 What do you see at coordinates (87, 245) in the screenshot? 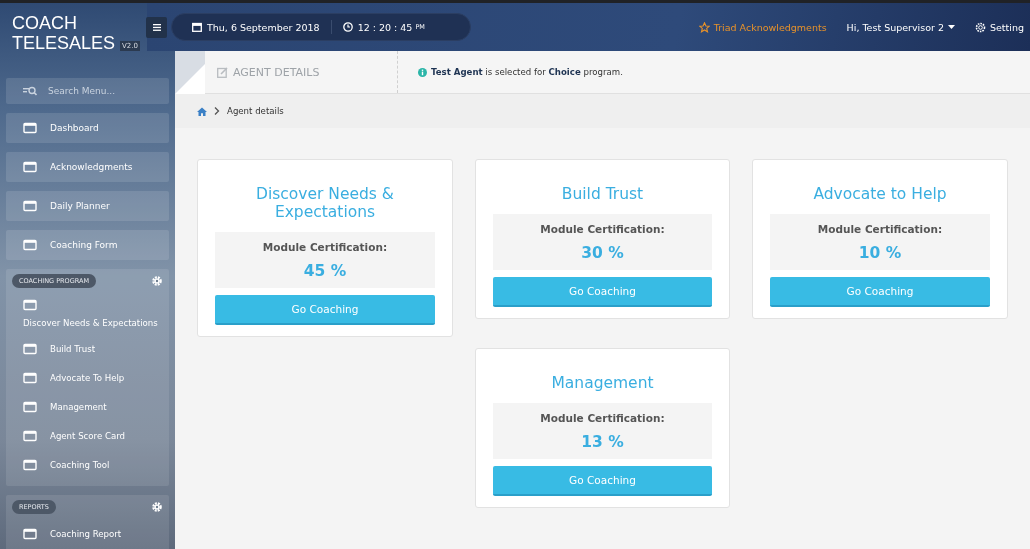
I see `sidebar-item: Coaching Form` at bounding box center [87, 245].